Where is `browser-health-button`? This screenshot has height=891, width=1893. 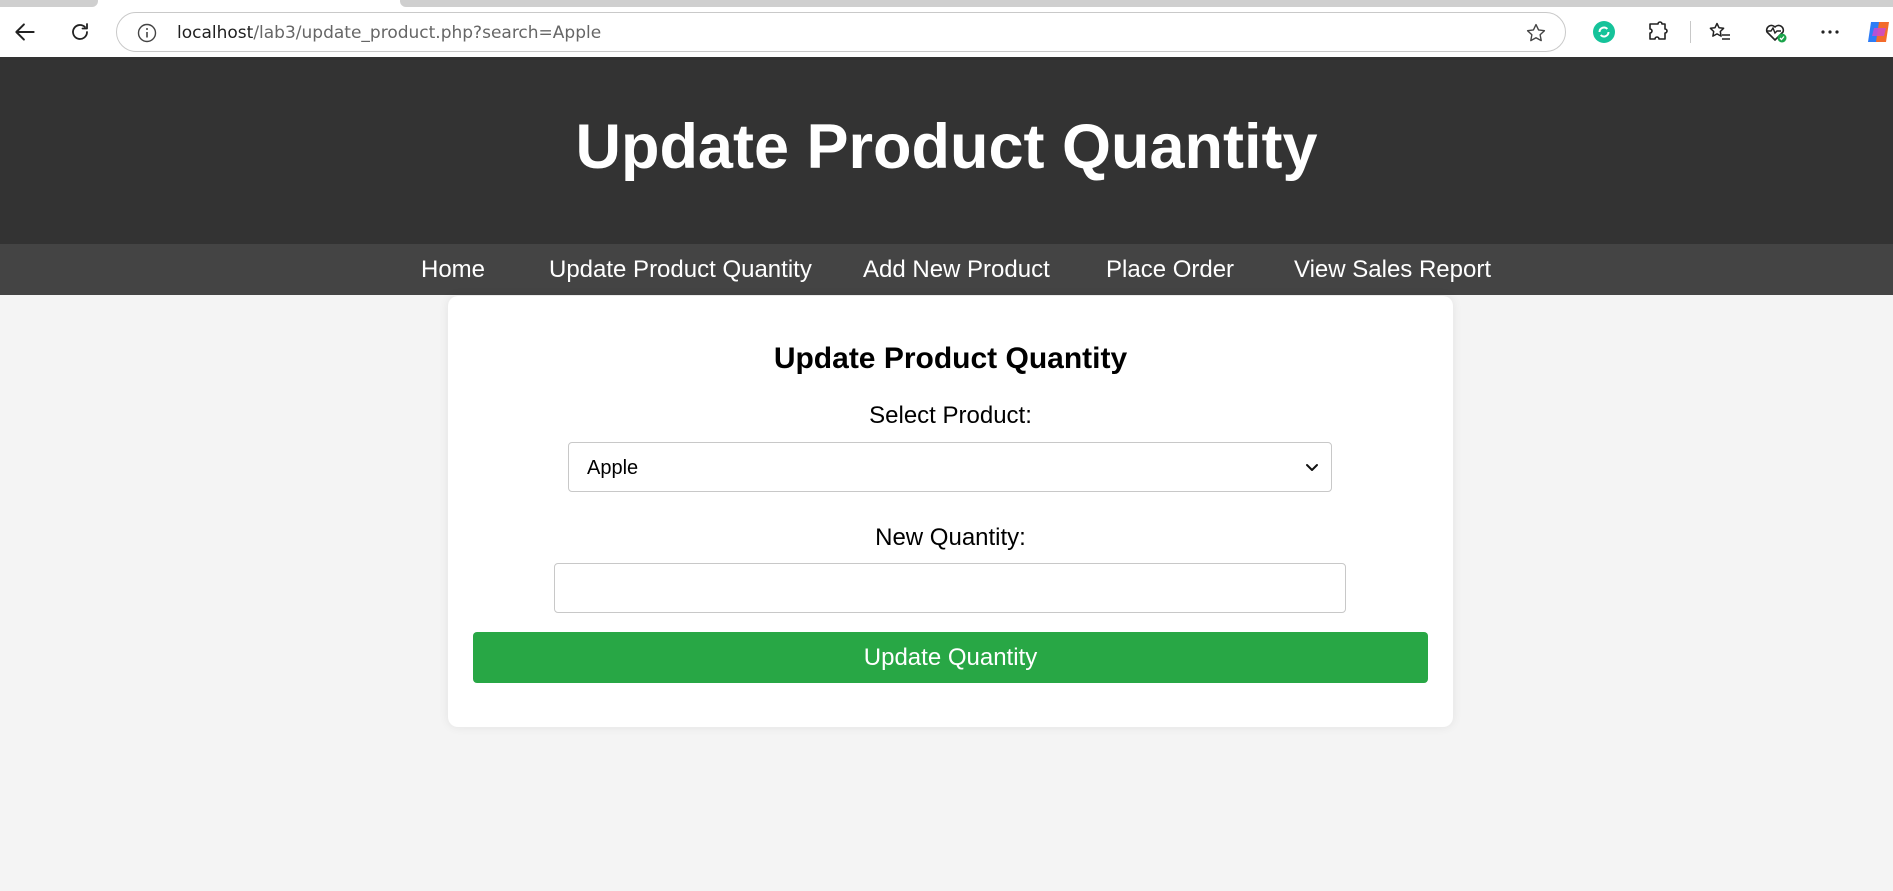 browser-health-button is located at coordinates (1775, 32).